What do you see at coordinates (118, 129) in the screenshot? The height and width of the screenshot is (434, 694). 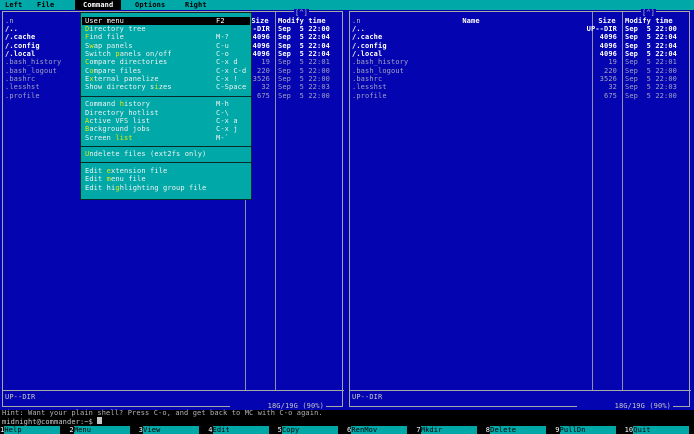 I see `menu-item-label: Background jobs` at bounding box center [118, 129].